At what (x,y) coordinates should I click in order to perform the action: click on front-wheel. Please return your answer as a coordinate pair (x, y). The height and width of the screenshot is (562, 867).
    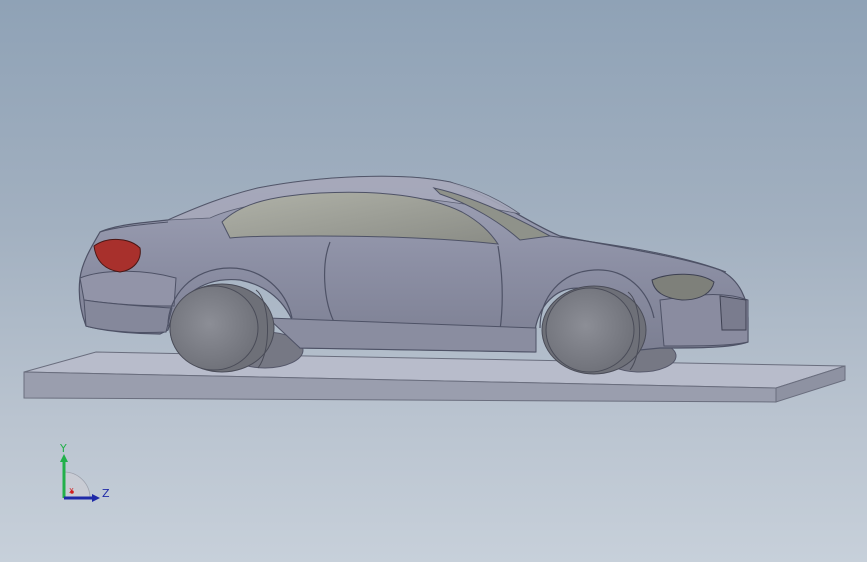
    Looking at the image, I should click on (594, 330).